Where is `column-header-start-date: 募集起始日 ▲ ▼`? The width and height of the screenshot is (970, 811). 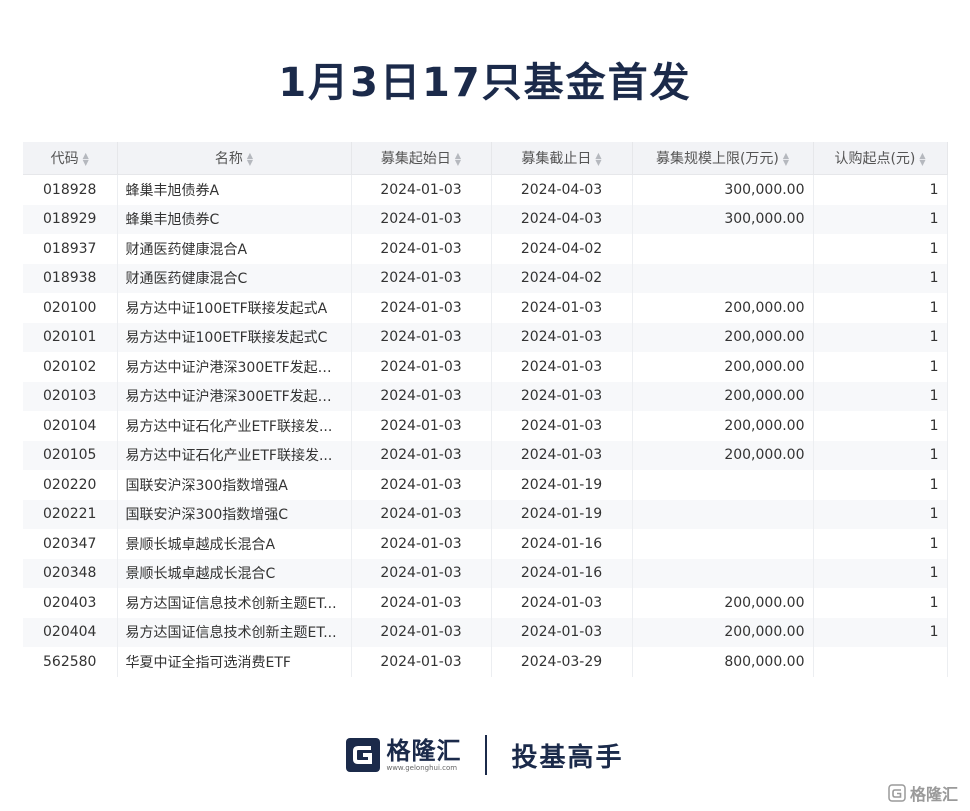 column-header-start-date: 募集起始日 ▲ ▼ is located at coordinates (421, 158).